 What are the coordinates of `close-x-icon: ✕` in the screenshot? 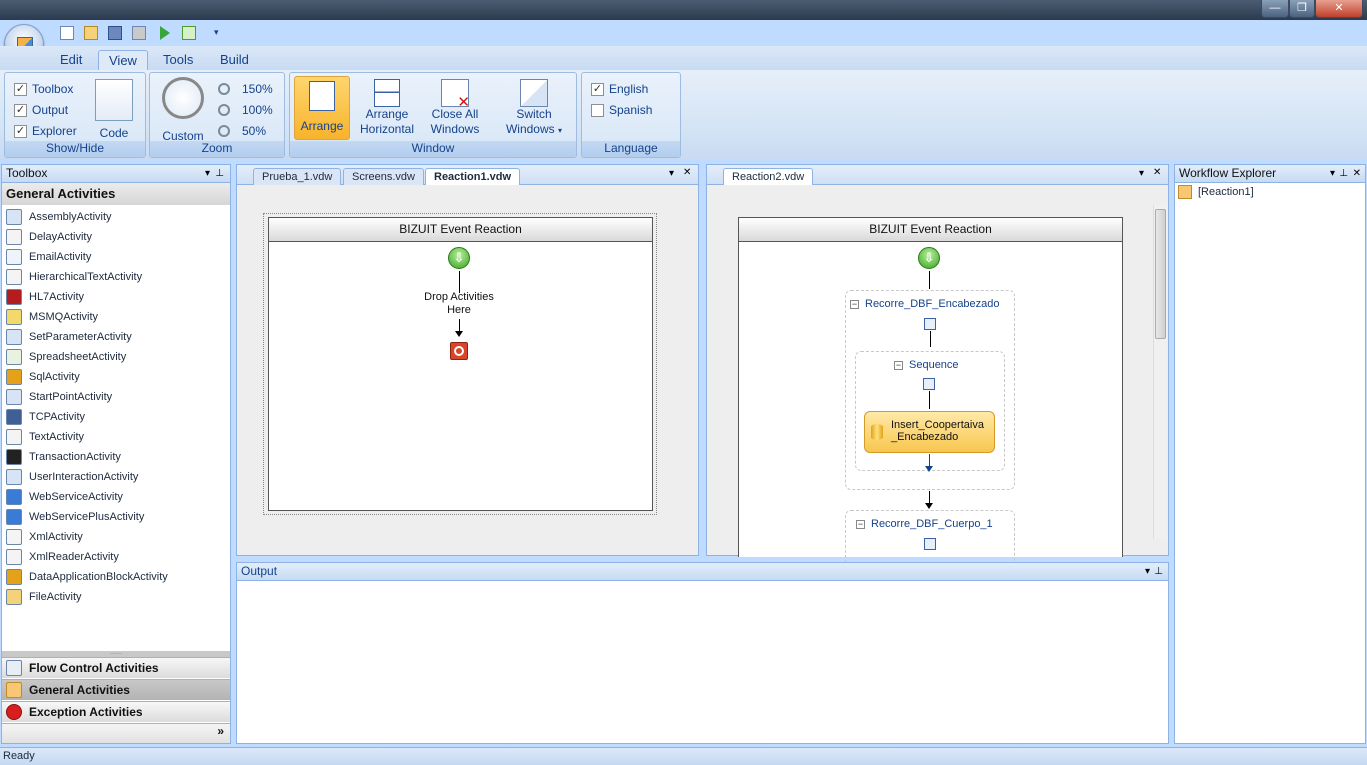 It's located at (463, 102).